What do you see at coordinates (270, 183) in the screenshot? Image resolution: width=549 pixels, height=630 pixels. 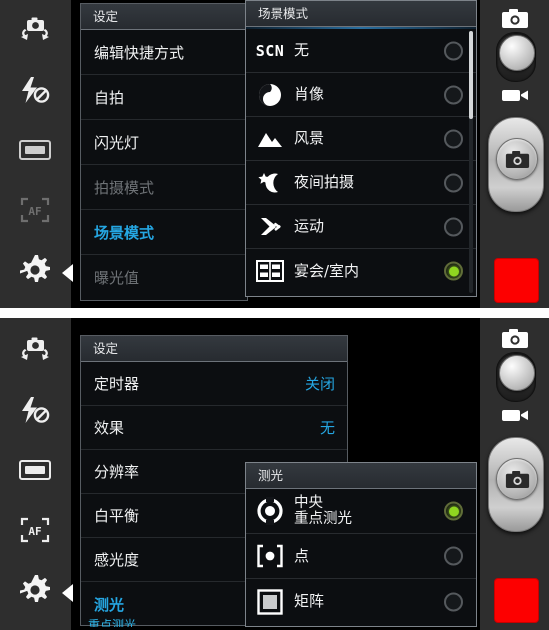 I see `night-icon` at bounding box center [270, 183].